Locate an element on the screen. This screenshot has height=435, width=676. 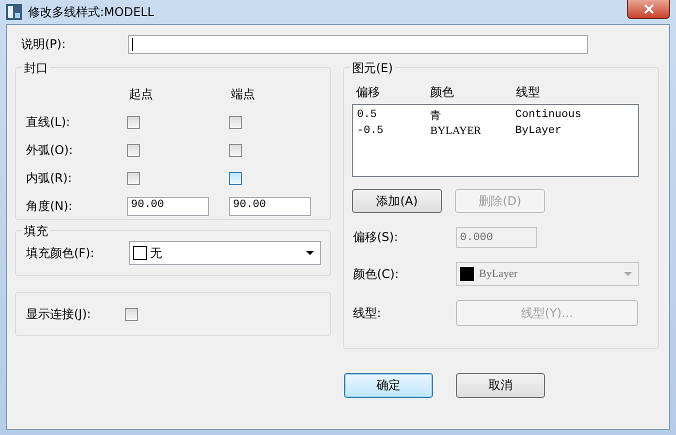
close-button is located at coordinates (648, 9).